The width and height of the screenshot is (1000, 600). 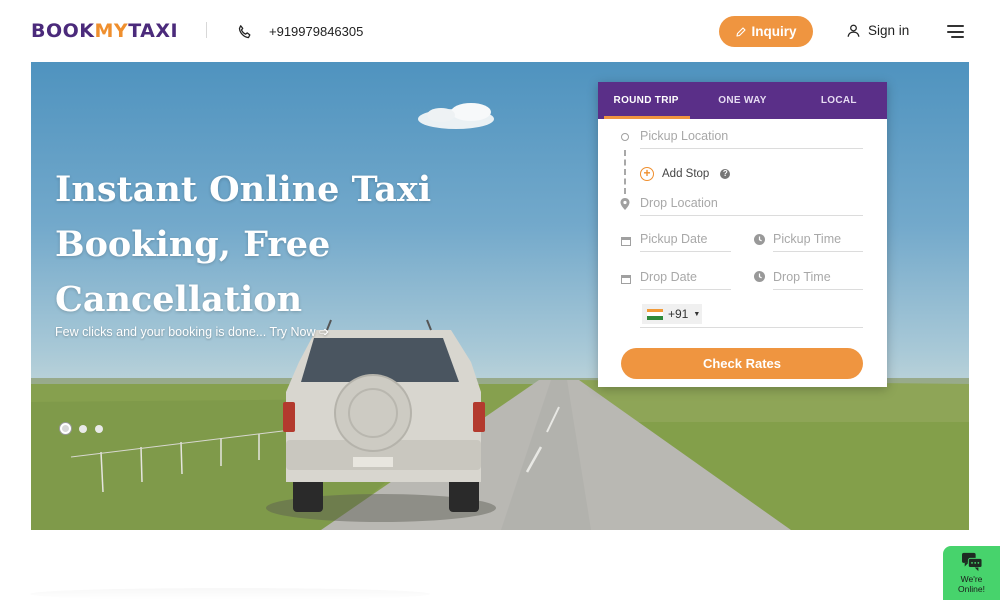 What do you see at coordinates (774, 31) in the screenshot?
I see `inquiry-label: Inquiry` at bounding box center [774, 31].